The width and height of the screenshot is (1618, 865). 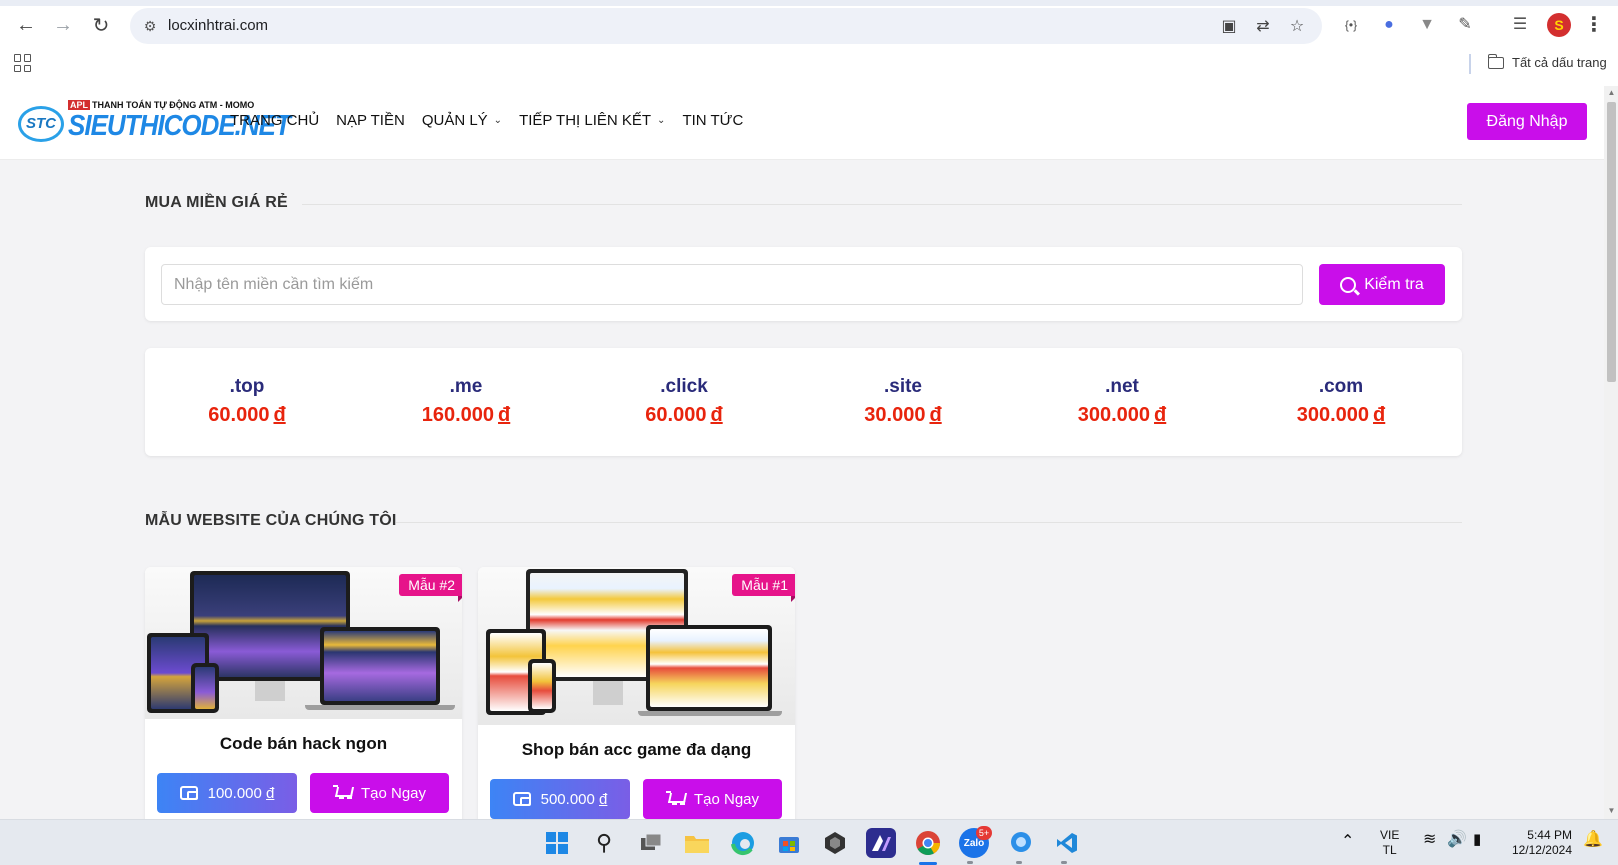 What do you see at coordinates (895, 415) in the screenshot?
I see `tld-price-value: 30.000` at bounding box center [895, 415].